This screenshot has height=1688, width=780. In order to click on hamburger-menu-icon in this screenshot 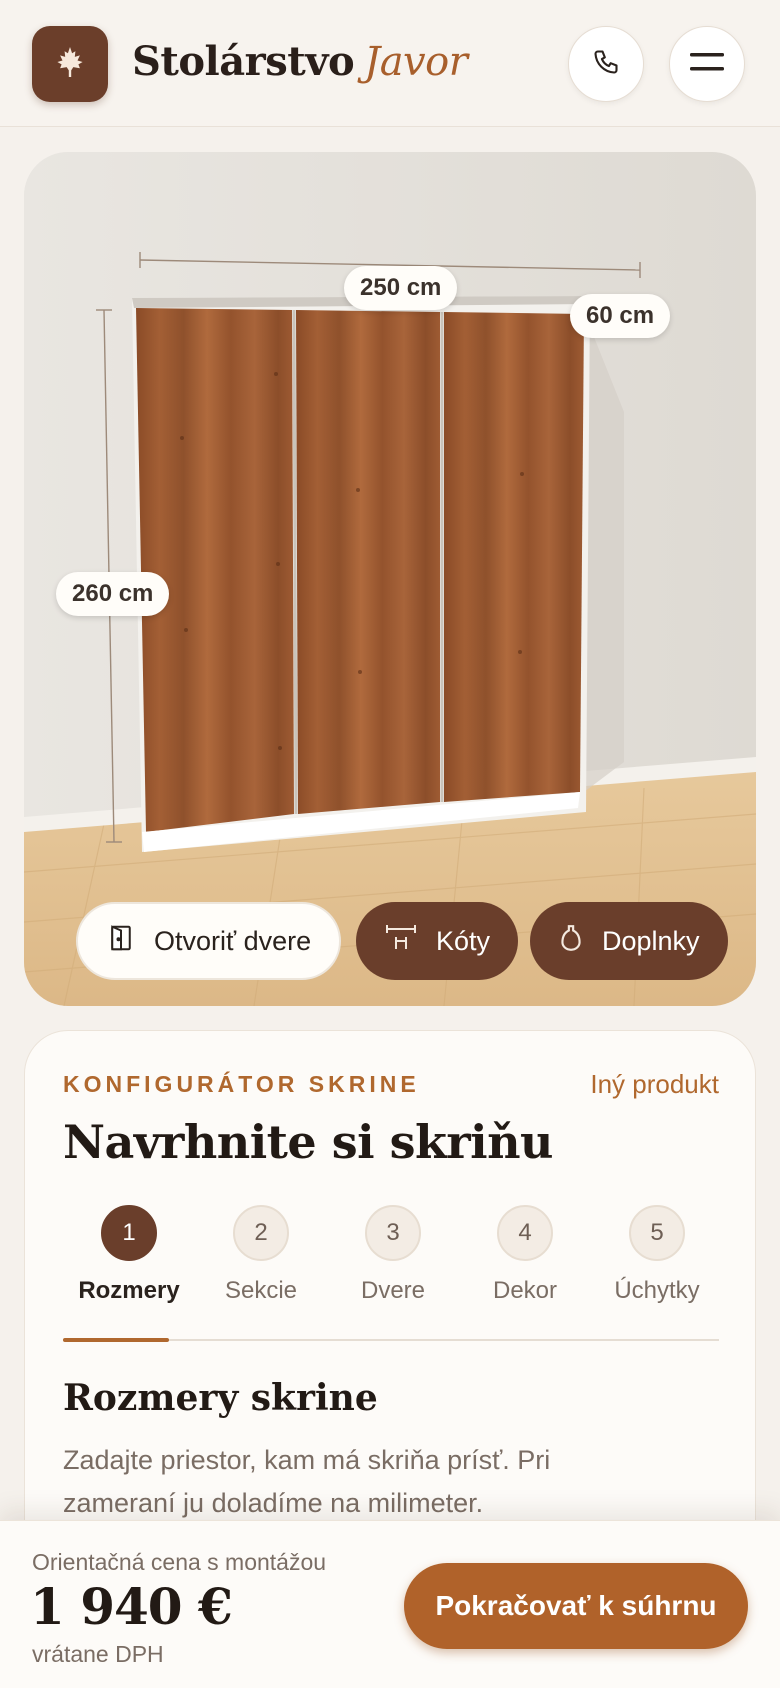, I will do `click(707, 64)`.